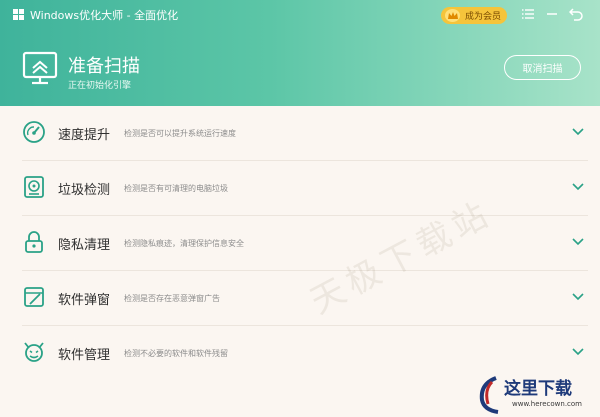 The image size is (600, 417). I want to click on windows-logo-icon, so click(19, 15).